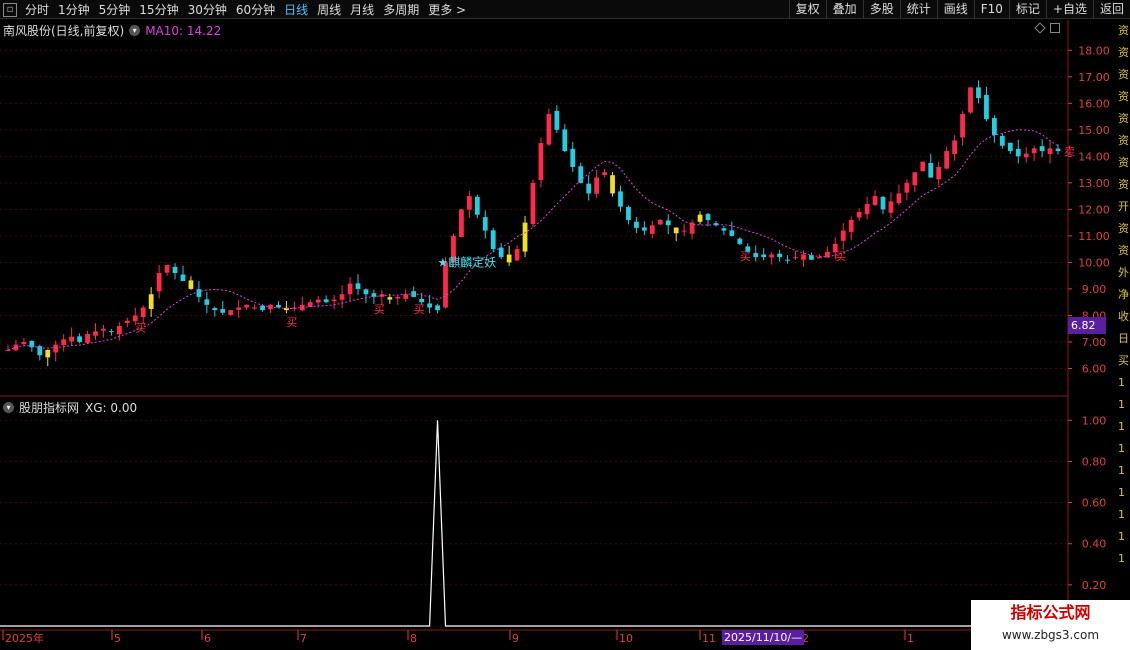 Image resolution: width=1130 pixels, height=650 pixels. I want to click on y-tick-label: 10.00, so click(1094, 262).